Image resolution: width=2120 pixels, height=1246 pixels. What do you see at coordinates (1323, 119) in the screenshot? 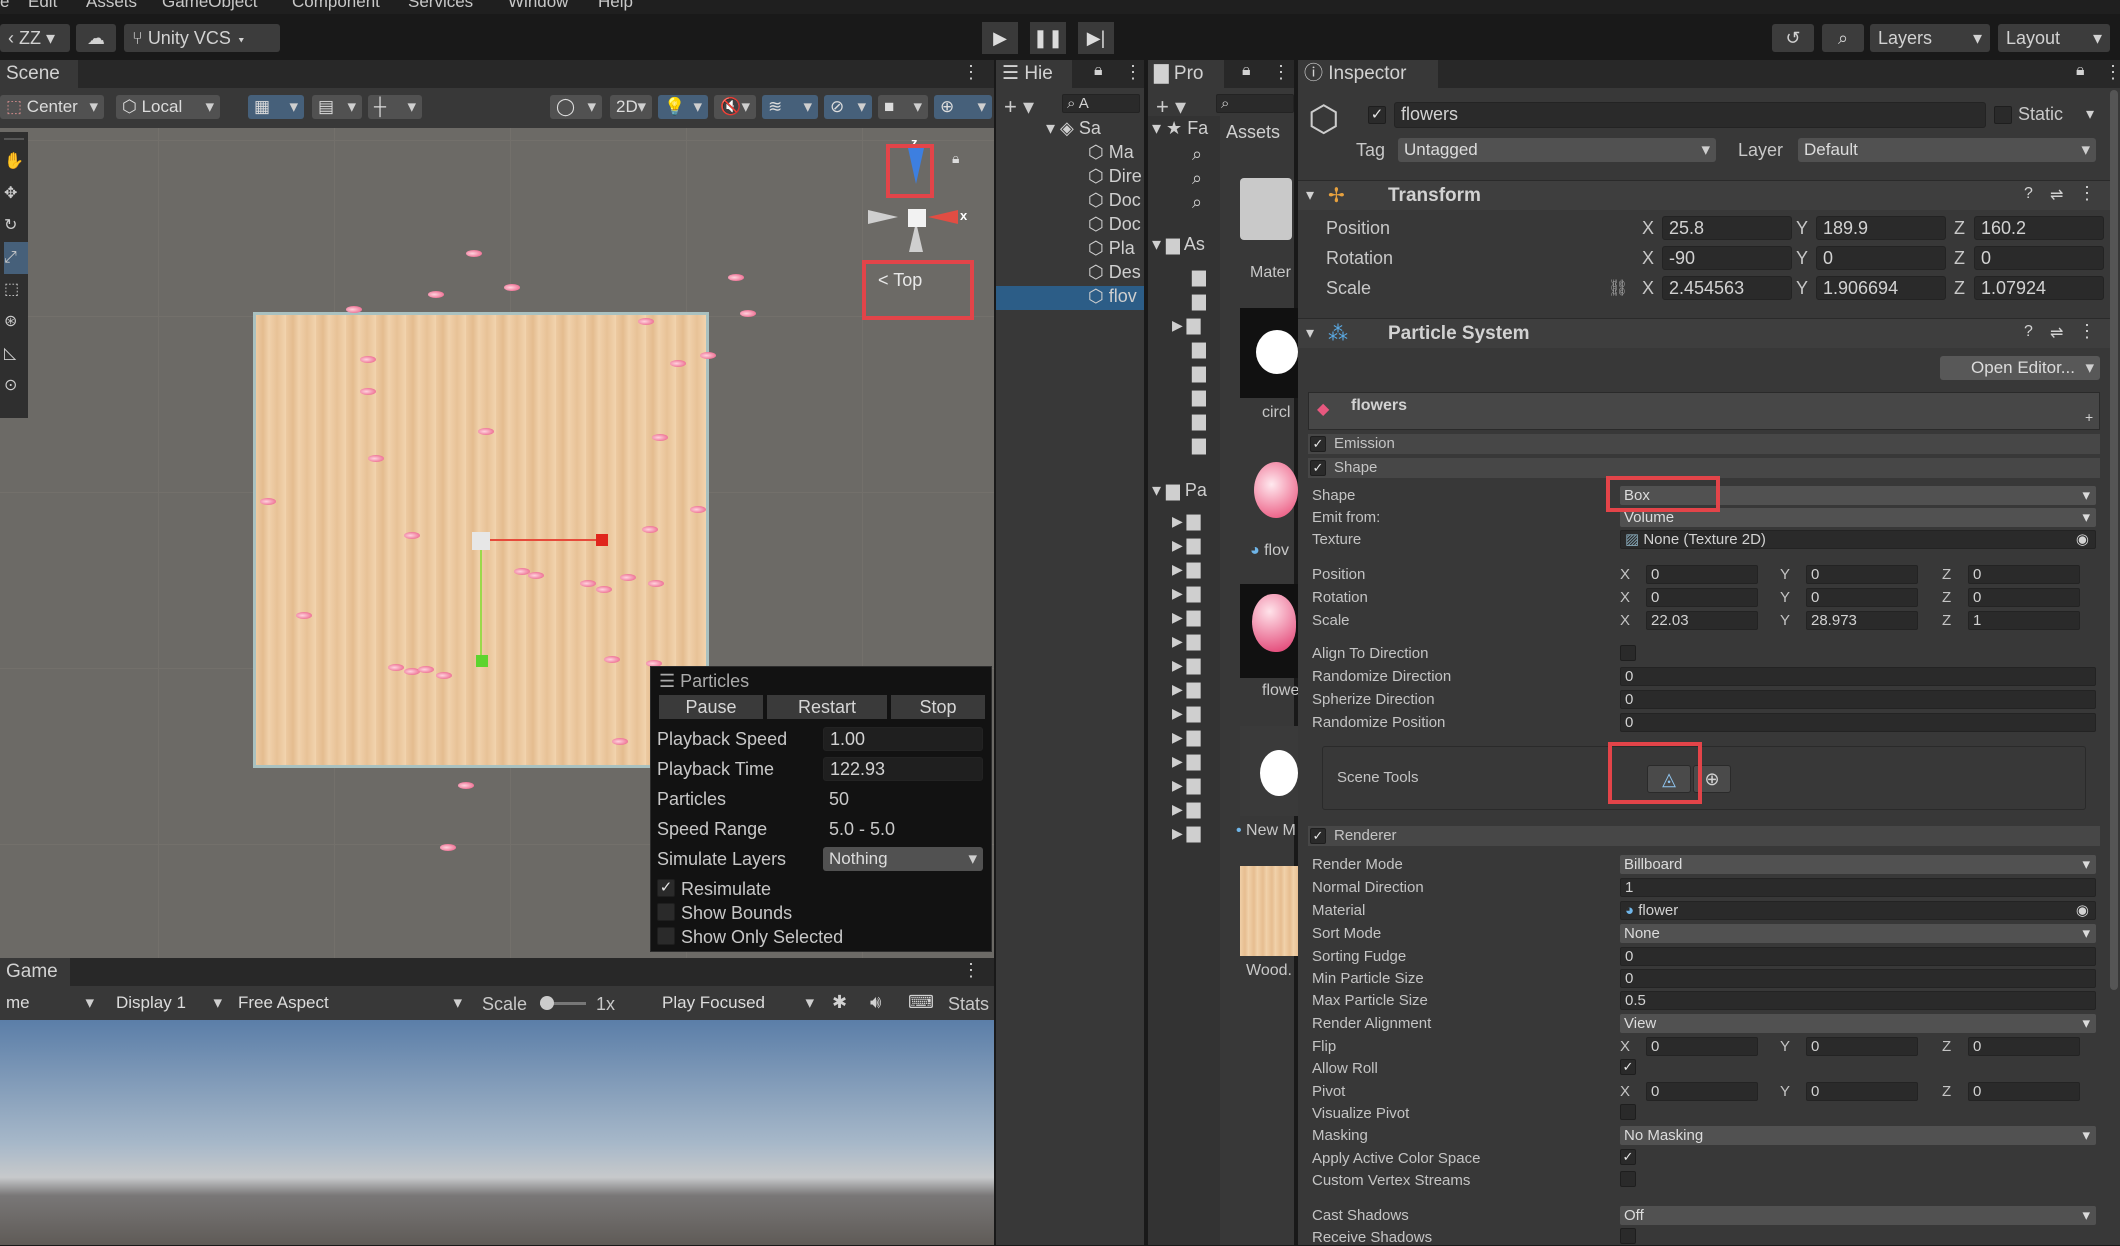
I see `gameobject-icon: ⬡` at bounding box center [1323, 119].